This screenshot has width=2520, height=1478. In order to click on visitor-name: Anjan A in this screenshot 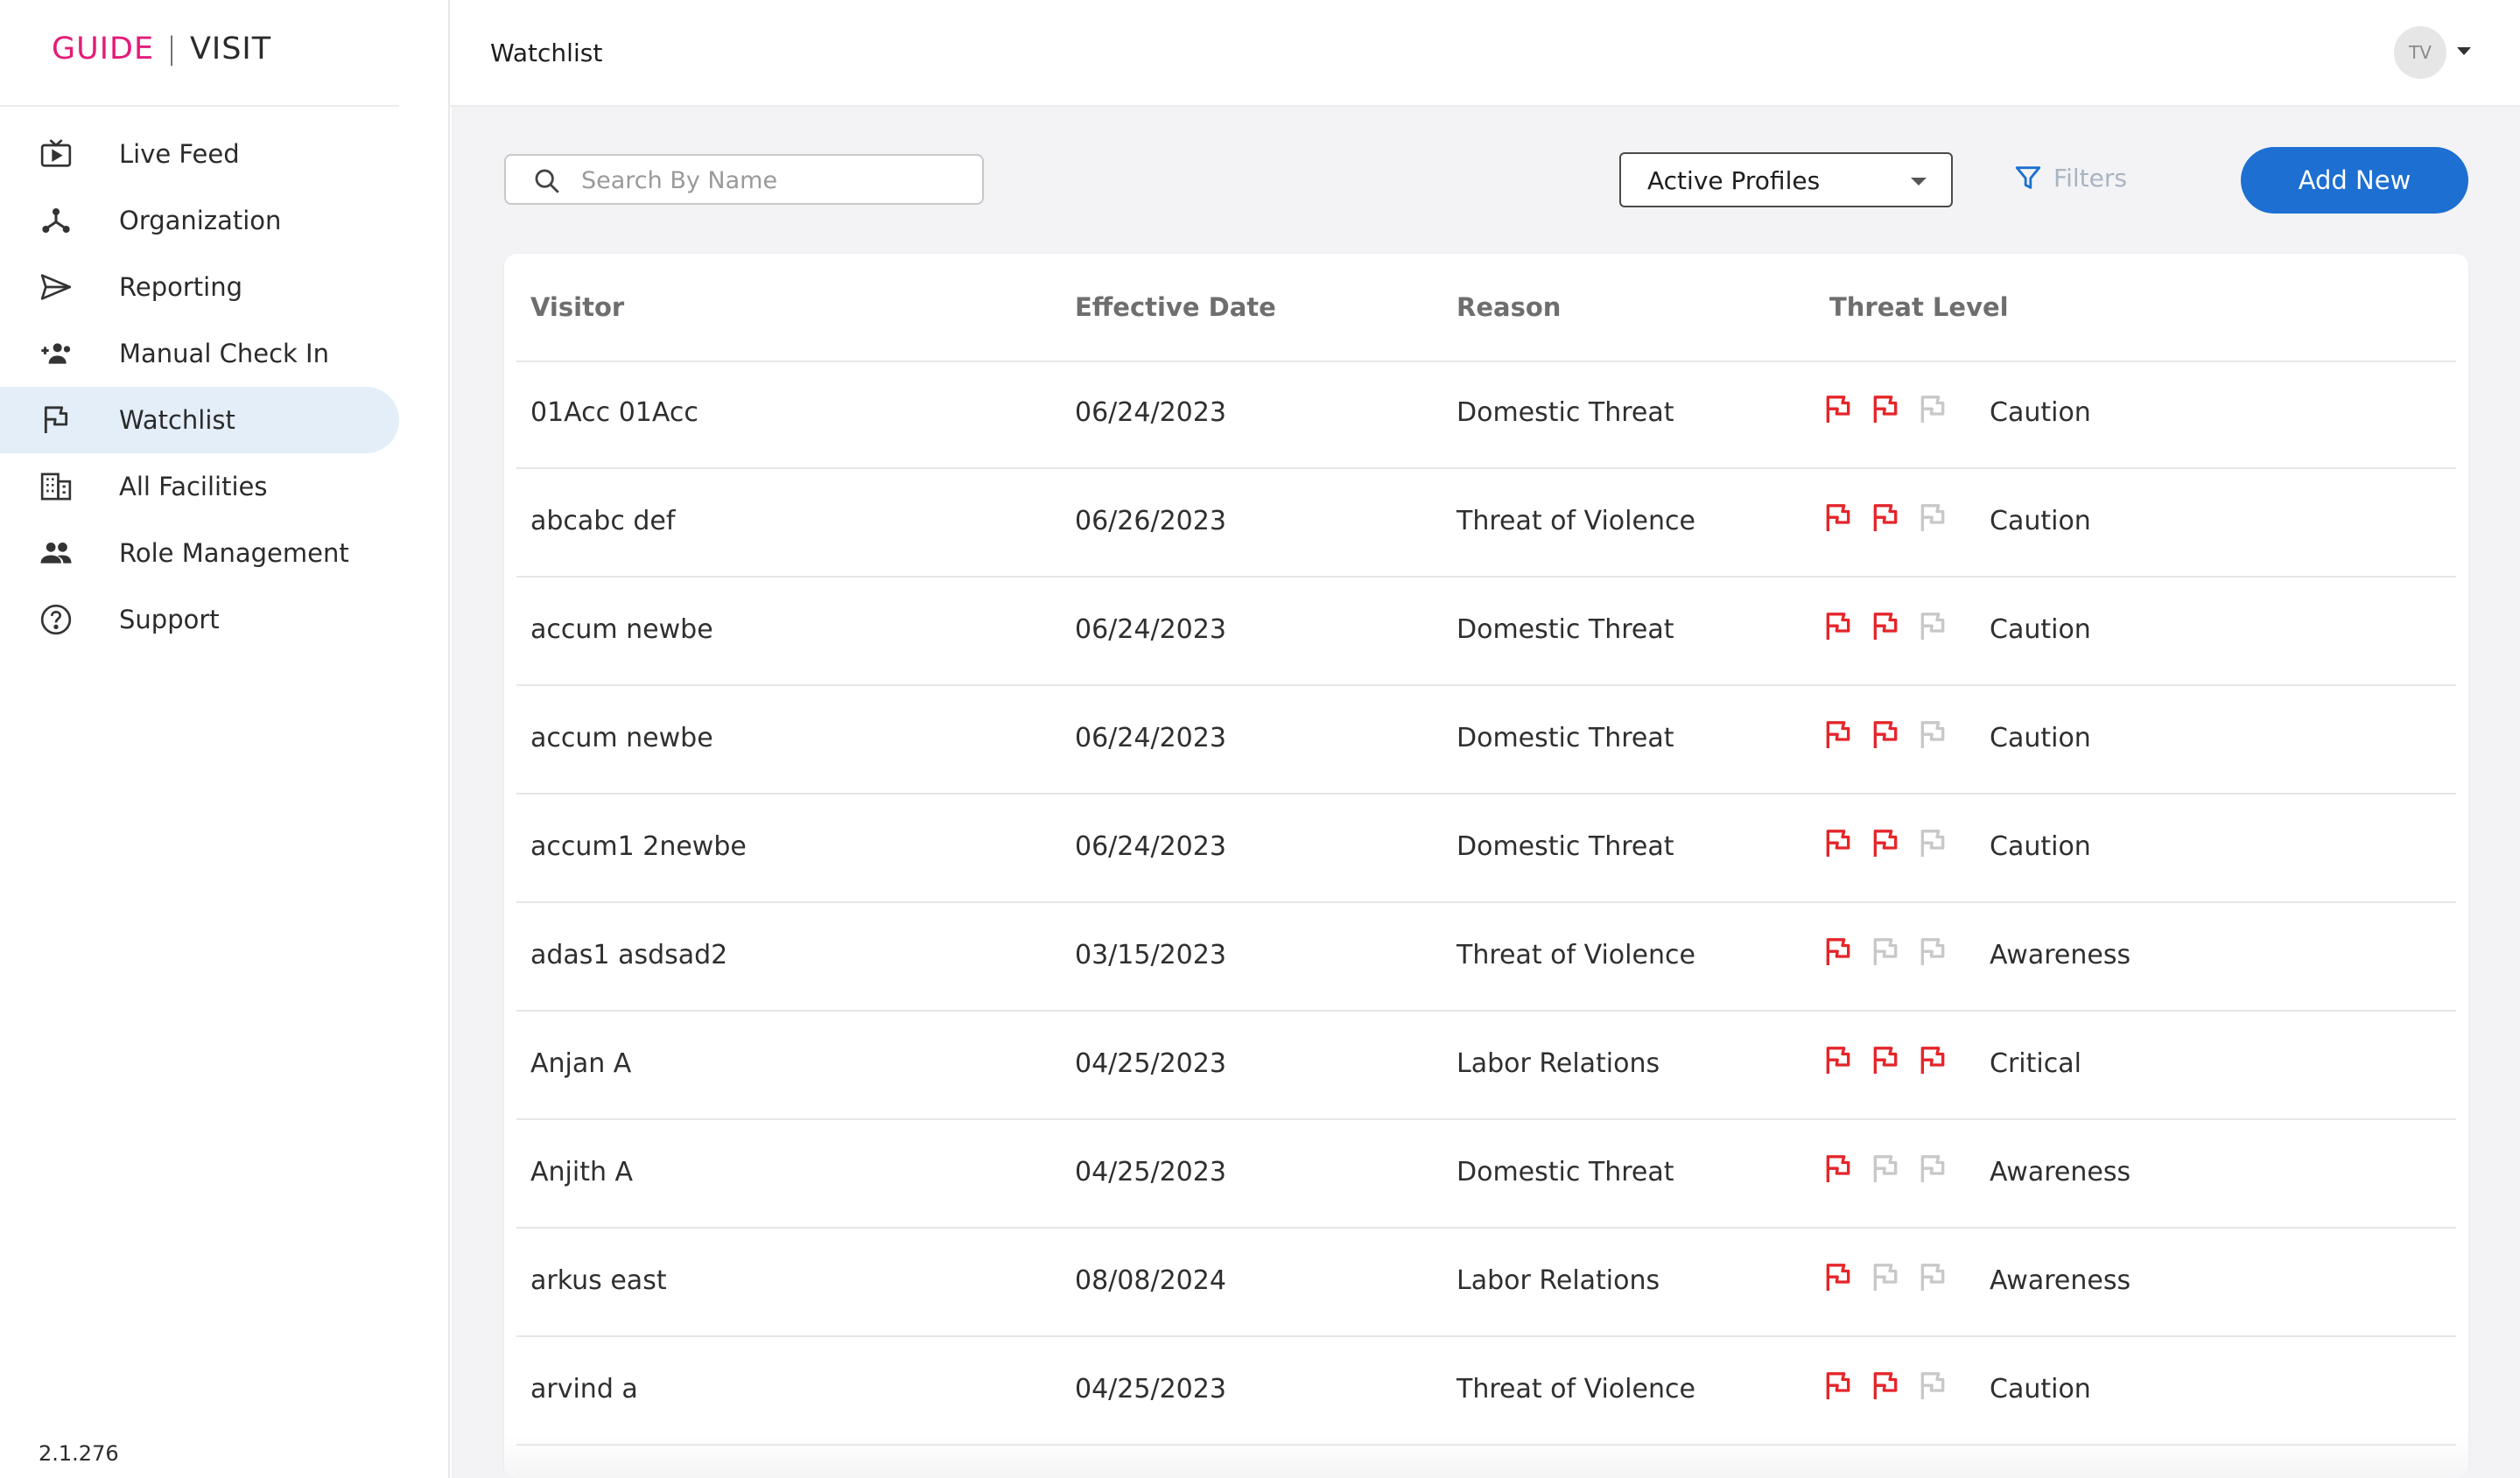, I will do `click(581, 1063)`.